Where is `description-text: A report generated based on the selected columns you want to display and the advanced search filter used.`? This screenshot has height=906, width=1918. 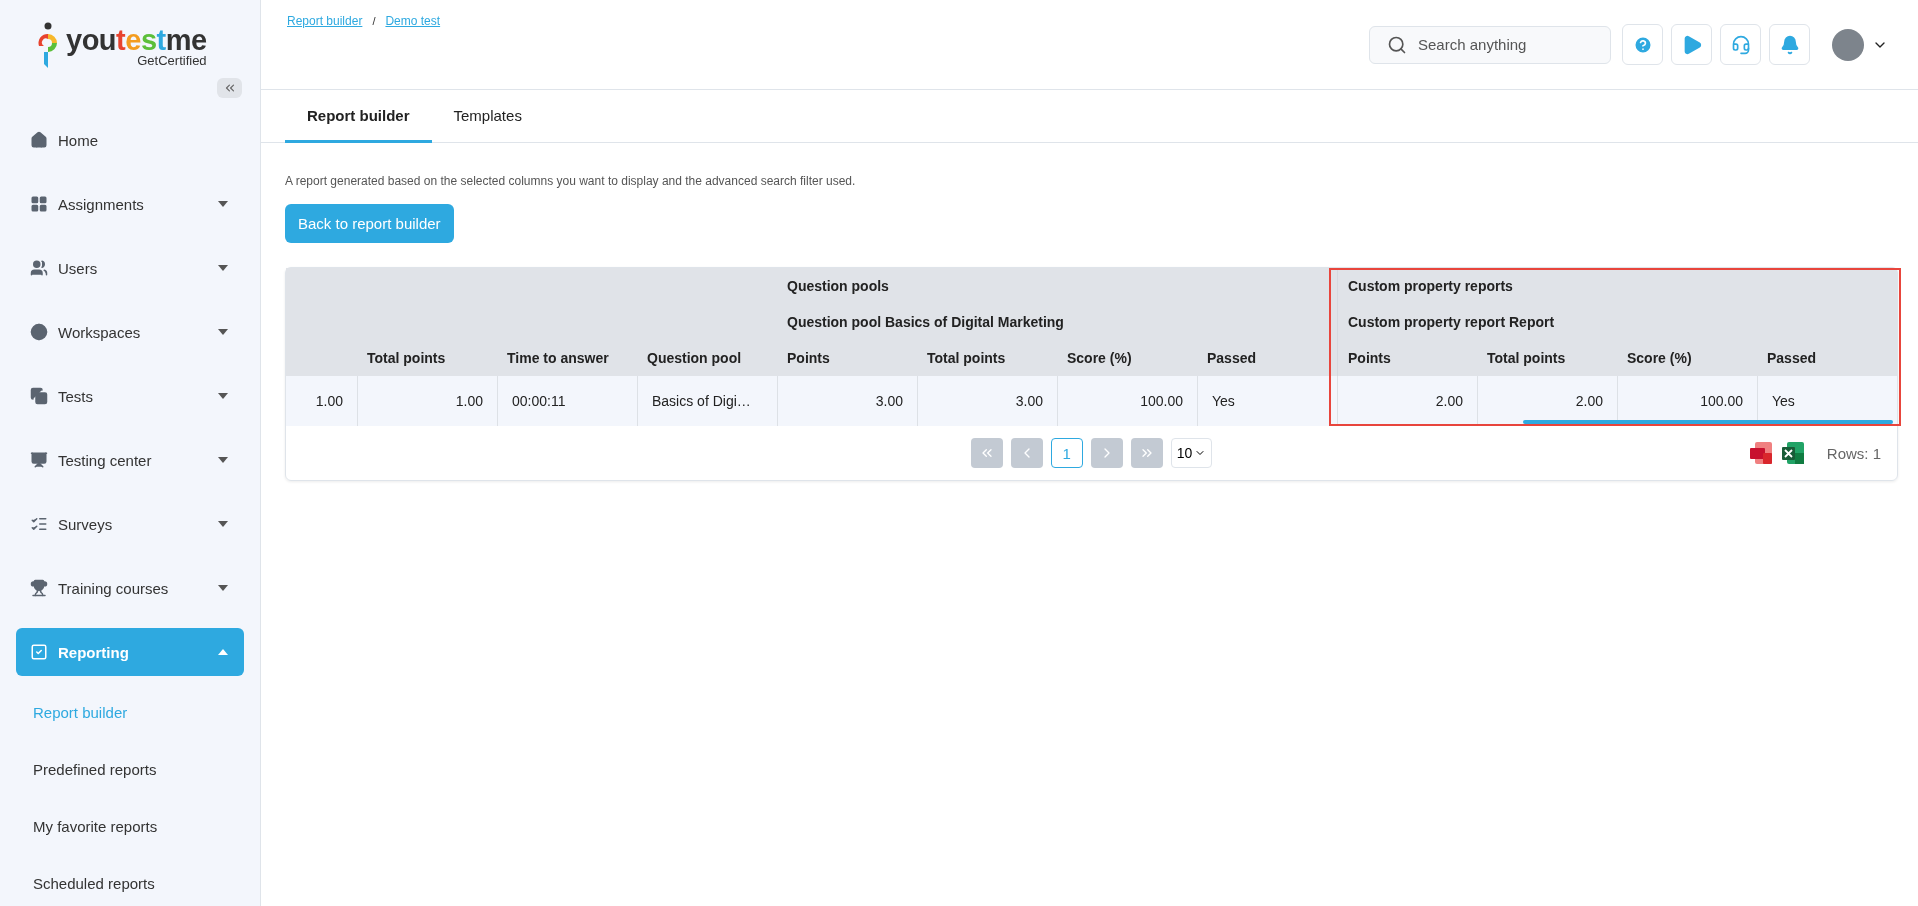 description-text: A report generated based on the selected columns you want to display and the advanced search filter used. is located at coordinates (570, 181).